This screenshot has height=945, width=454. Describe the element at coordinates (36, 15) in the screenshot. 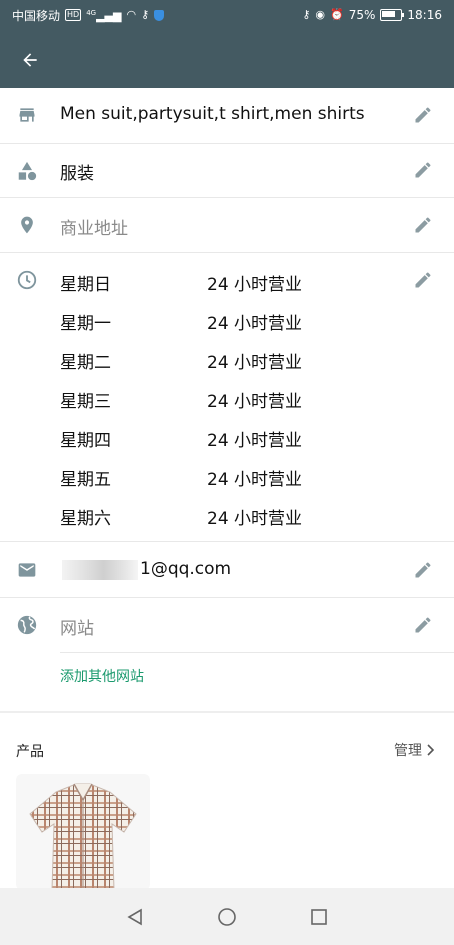

I see `carrier-label: 中国移动` at that location.